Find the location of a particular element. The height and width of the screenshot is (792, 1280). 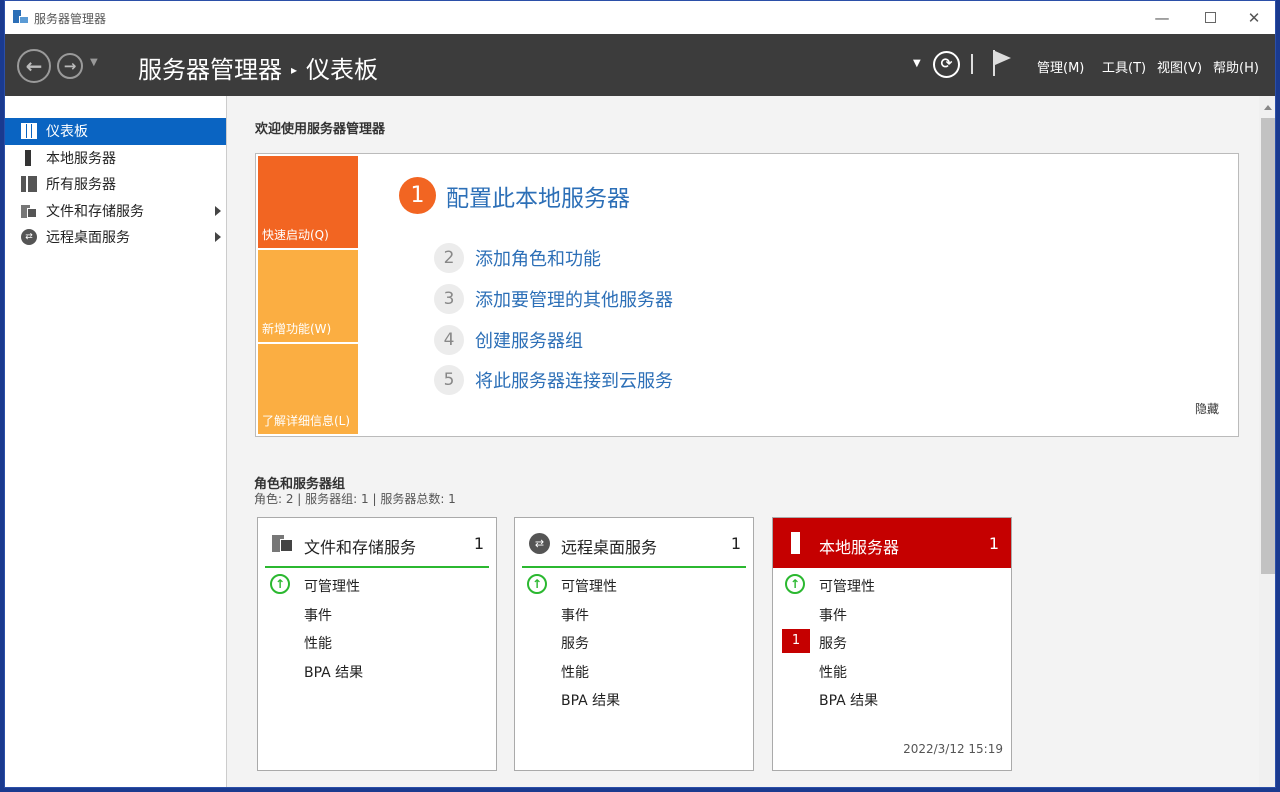

notifications-flag-icon is located at coordinates (1003, 63).